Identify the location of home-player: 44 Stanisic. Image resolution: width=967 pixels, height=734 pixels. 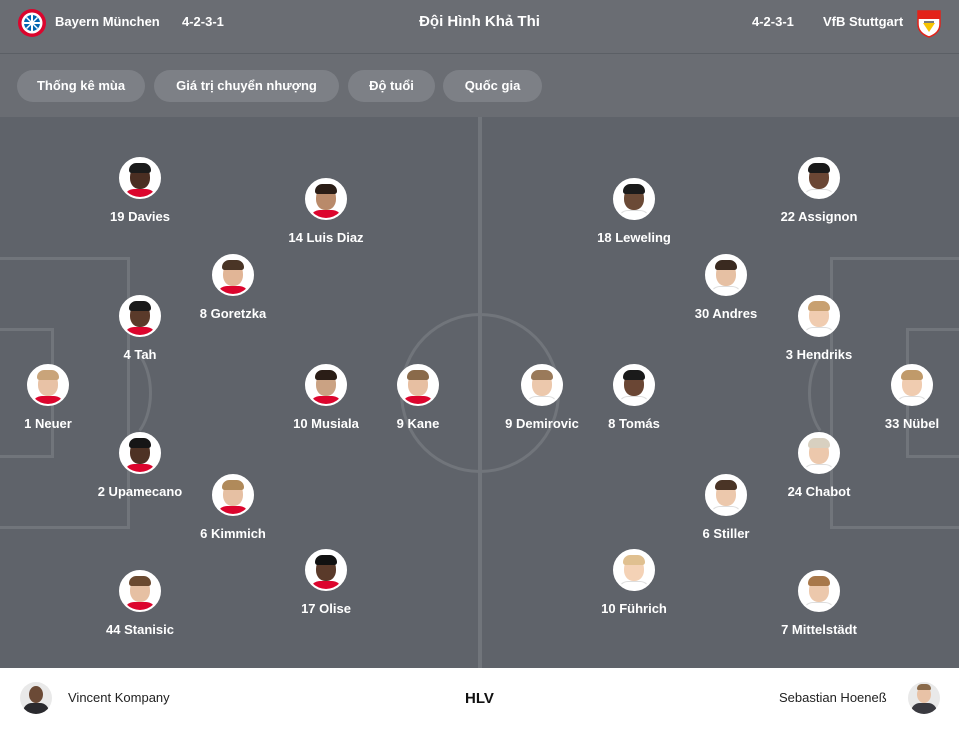
(140, 603).